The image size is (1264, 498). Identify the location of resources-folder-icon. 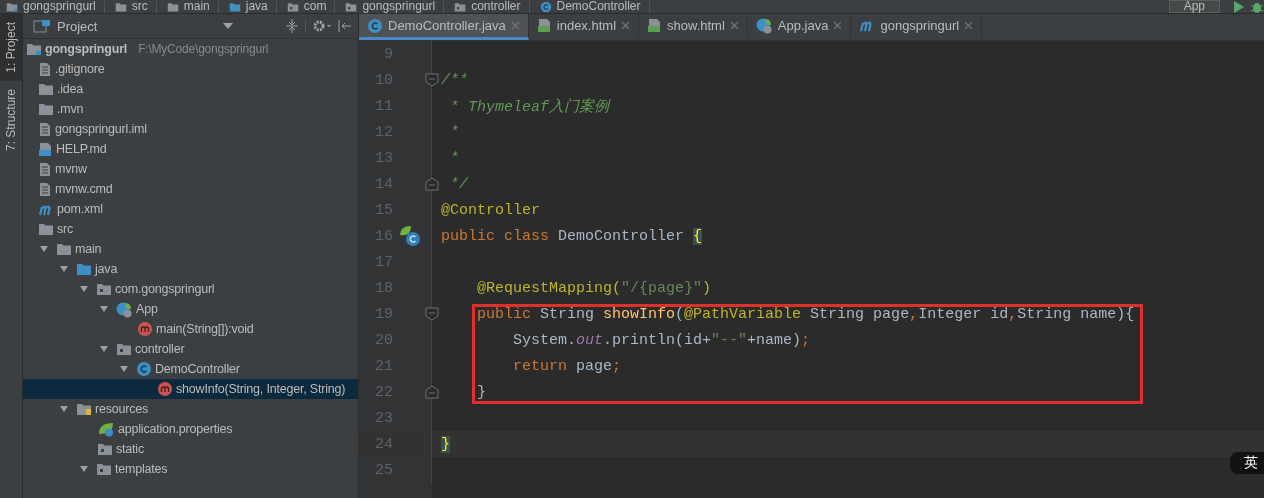
(84, 409).